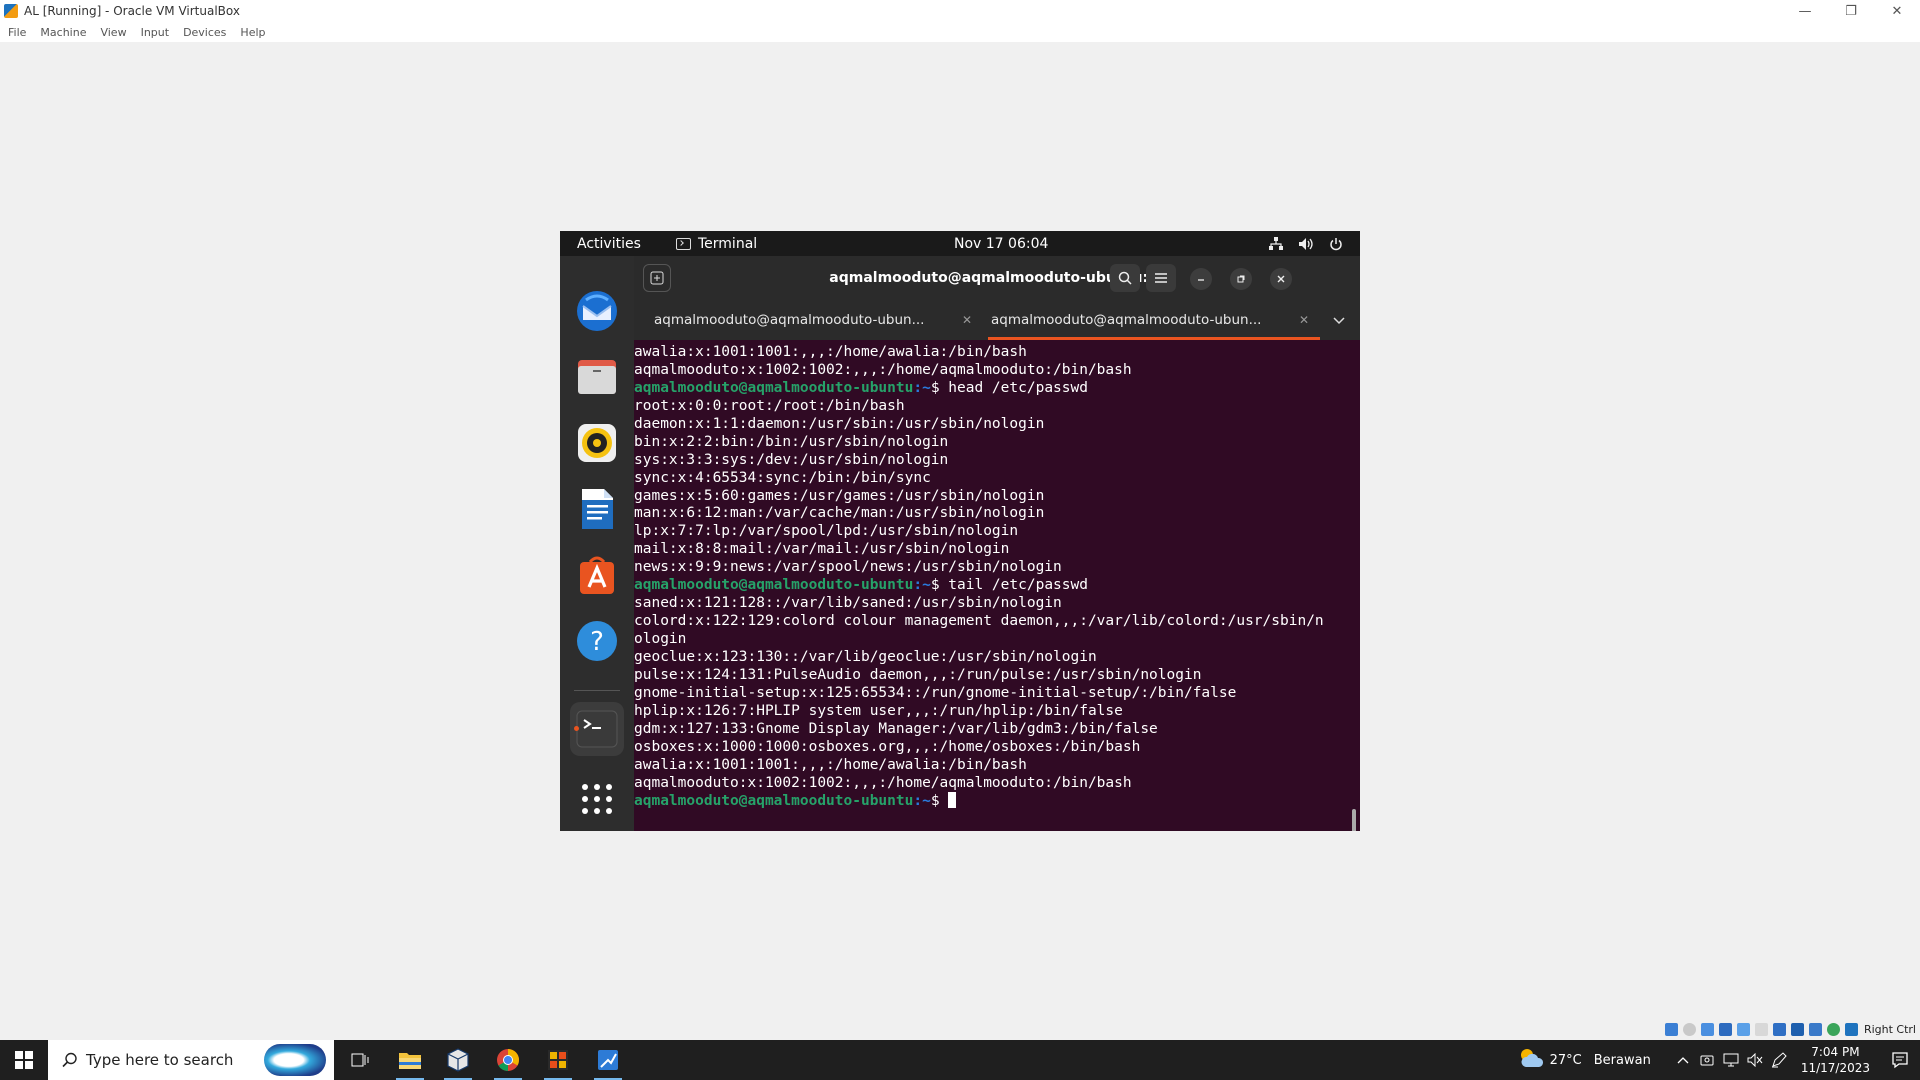  Describe the element at coordinates (1889, 1029) in the screenshot. I see `host-key-label: Right Ctrl` at that location.